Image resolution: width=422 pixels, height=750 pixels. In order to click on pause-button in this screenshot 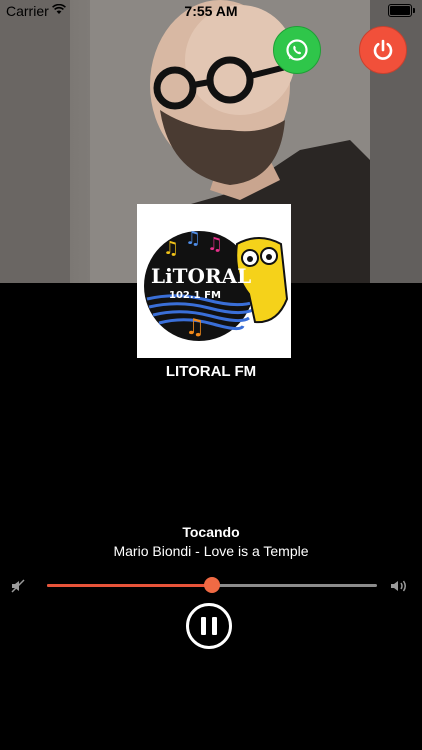, I will do `click(209, 626)`.